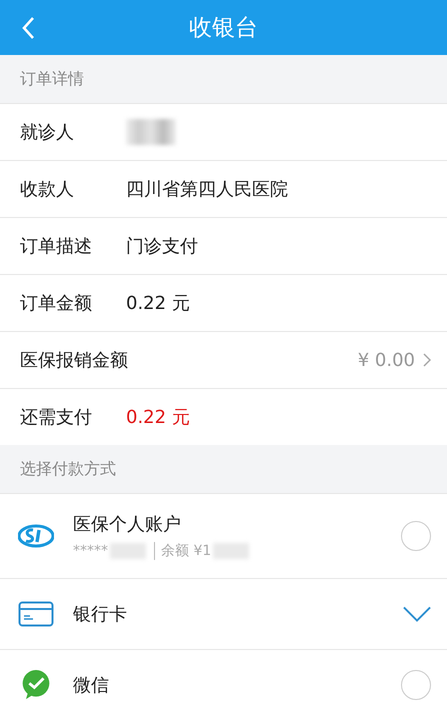  What do you see at coordinates (162, 246) in the screenshot?
I see `field-value: 门诊支付` at bounding box center [162, 246].